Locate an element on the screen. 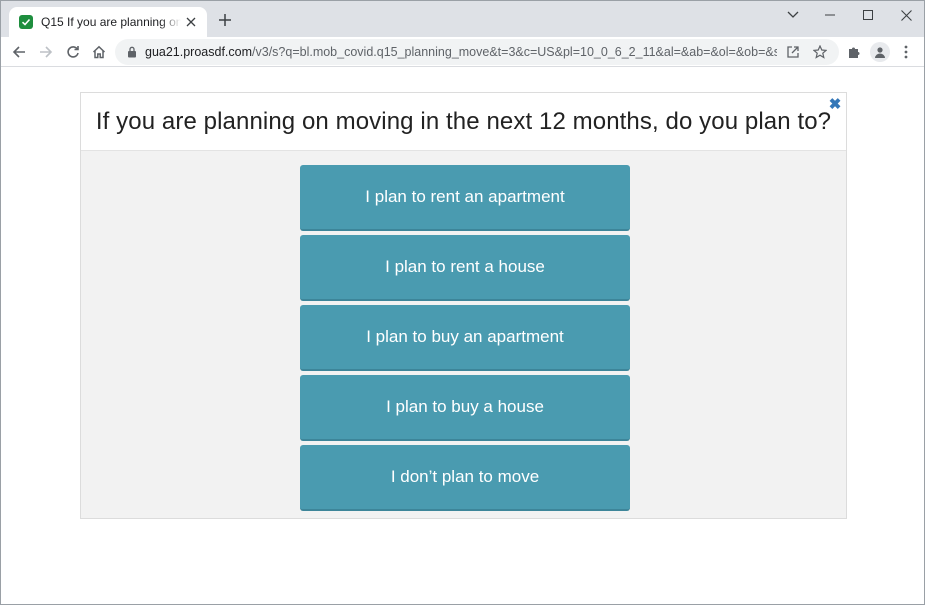 The width and height of the screenshot is (925, 605). reload-icon is located at coordinates (73, 52).